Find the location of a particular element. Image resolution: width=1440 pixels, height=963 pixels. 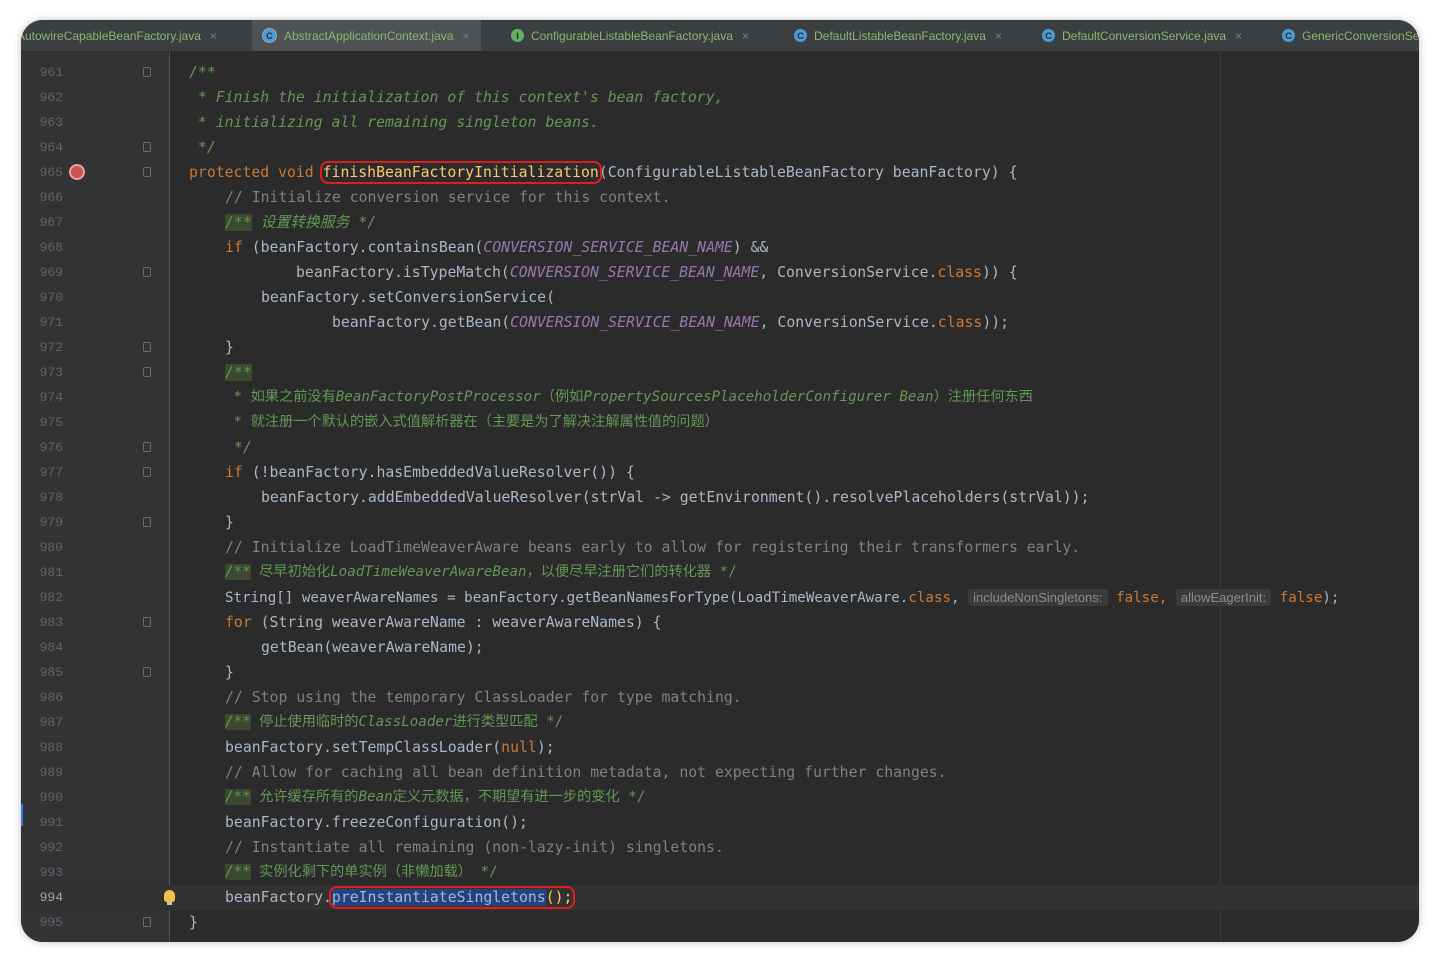

code-line: 967 /** 设置转换服务 */ is located at coordinates (720, 222).